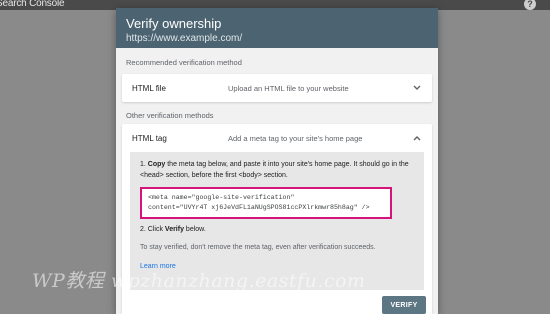 The height and width of the screenshot is (314, 550). Describe the element at coordinates (149, 88) in the screenshot. I see `method-name: HTML file` at that location.